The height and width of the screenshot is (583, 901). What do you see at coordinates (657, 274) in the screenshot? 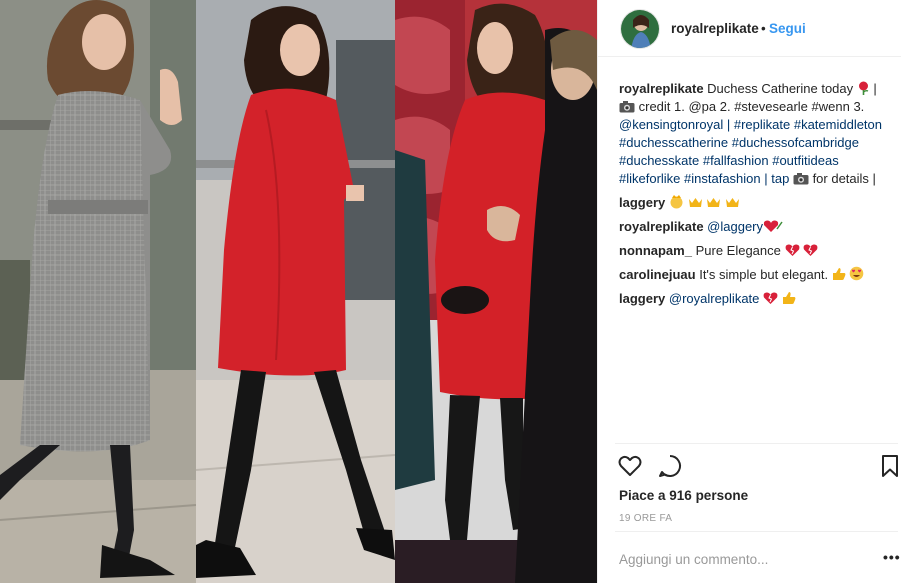
I see `comment-author: carolinejuau` at bounding box center [657, 274].